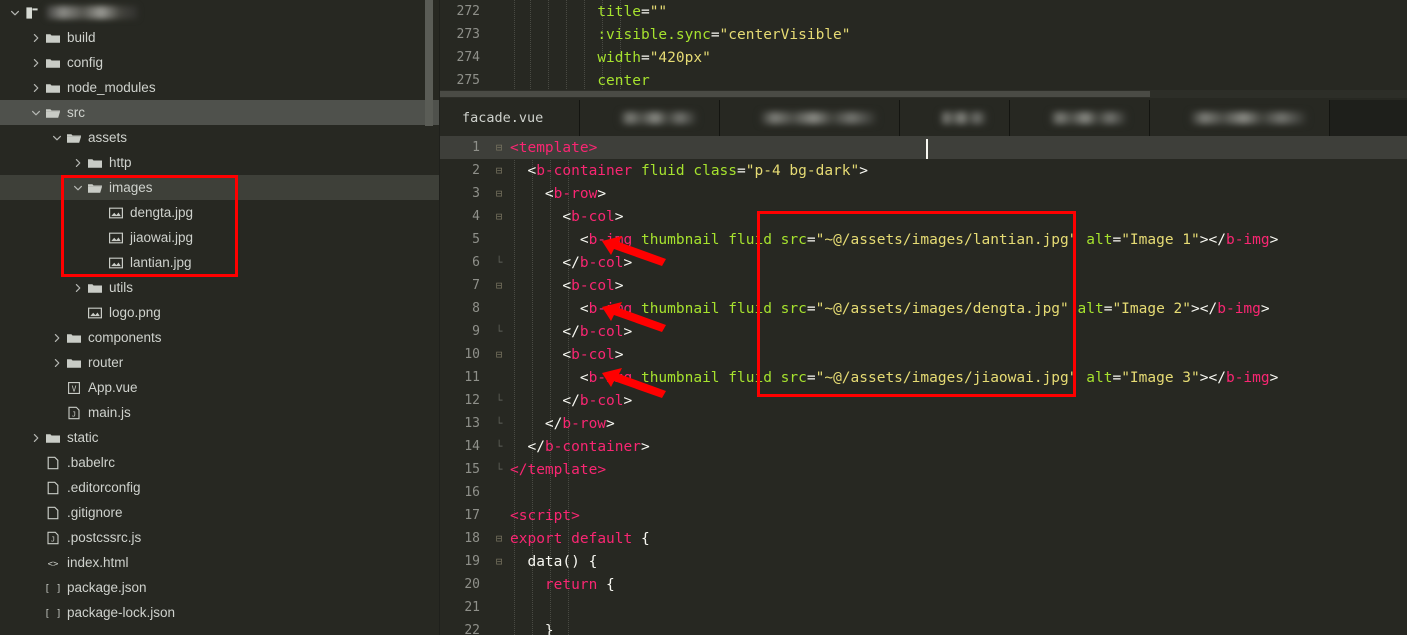  What do you see at coordinates (220, 412) in the screenshot?
I see `tree-item-main-js: Jmain.js` at bounding box center [220, 412].